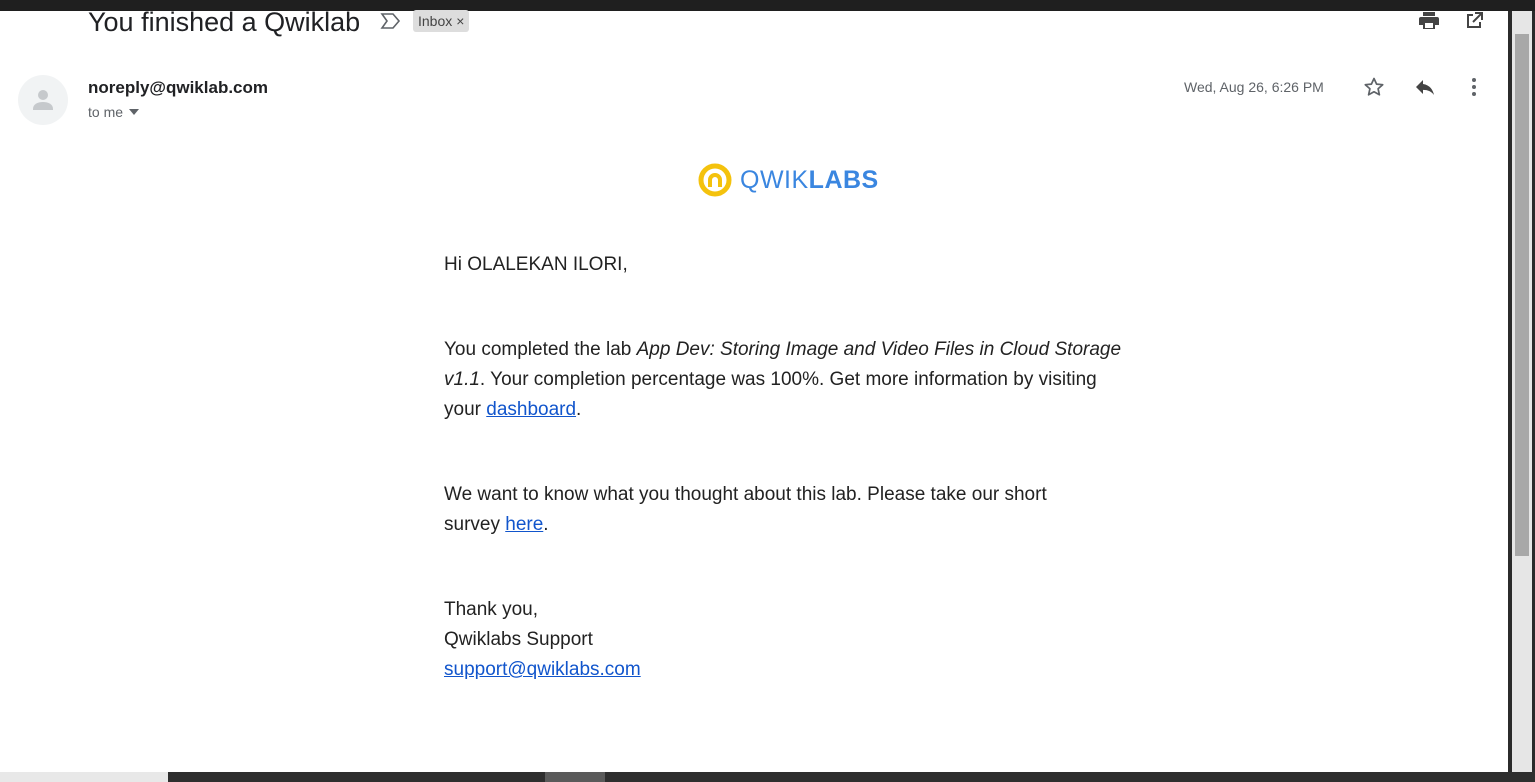  I want to click on email-date: Wed, Aug 26, 6:26 PM, so click(1254, 87).